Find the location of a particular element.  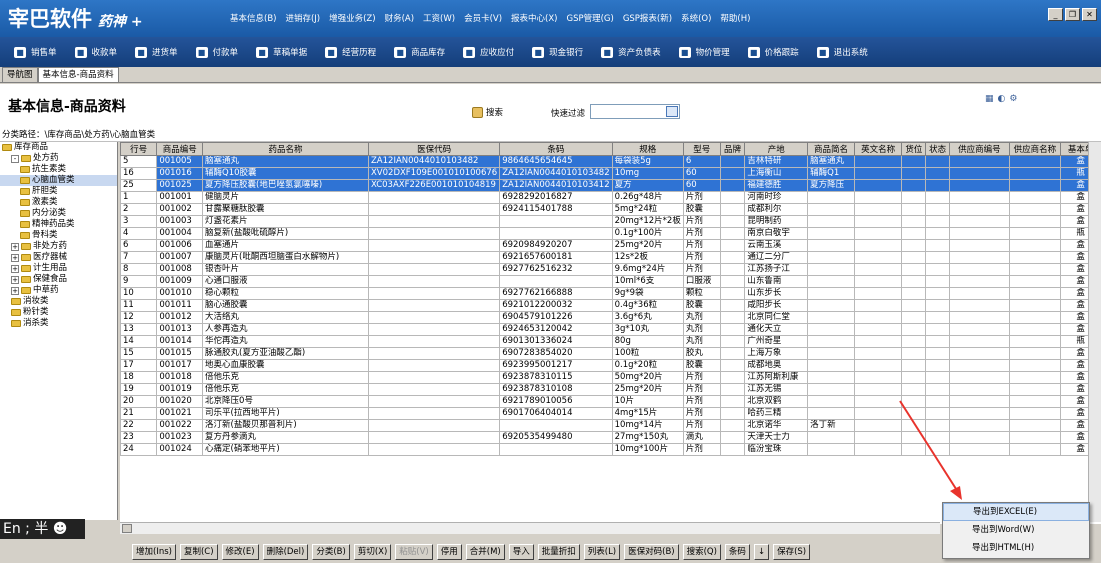

toolbar-button: ■ 收款单 is located at coordinates (96, 52).